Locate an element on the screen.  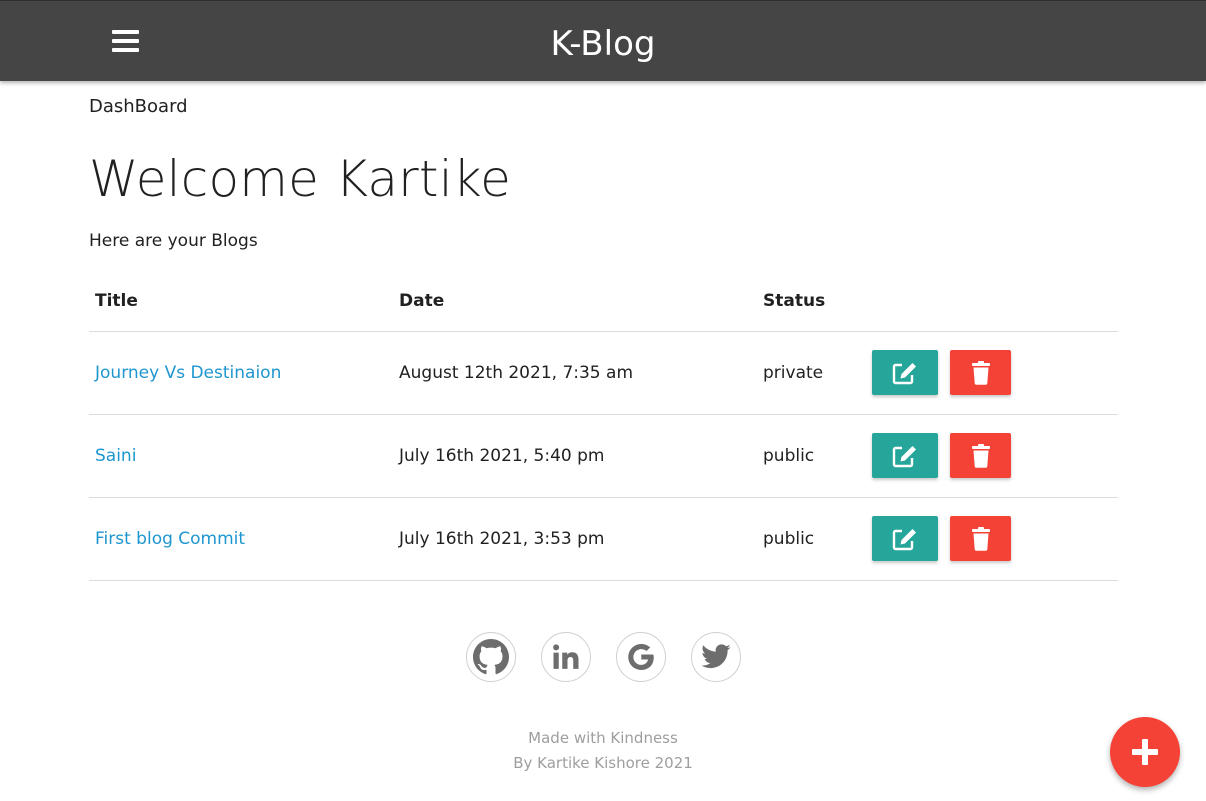
twitter-icon is located at coordinates (716, 656).